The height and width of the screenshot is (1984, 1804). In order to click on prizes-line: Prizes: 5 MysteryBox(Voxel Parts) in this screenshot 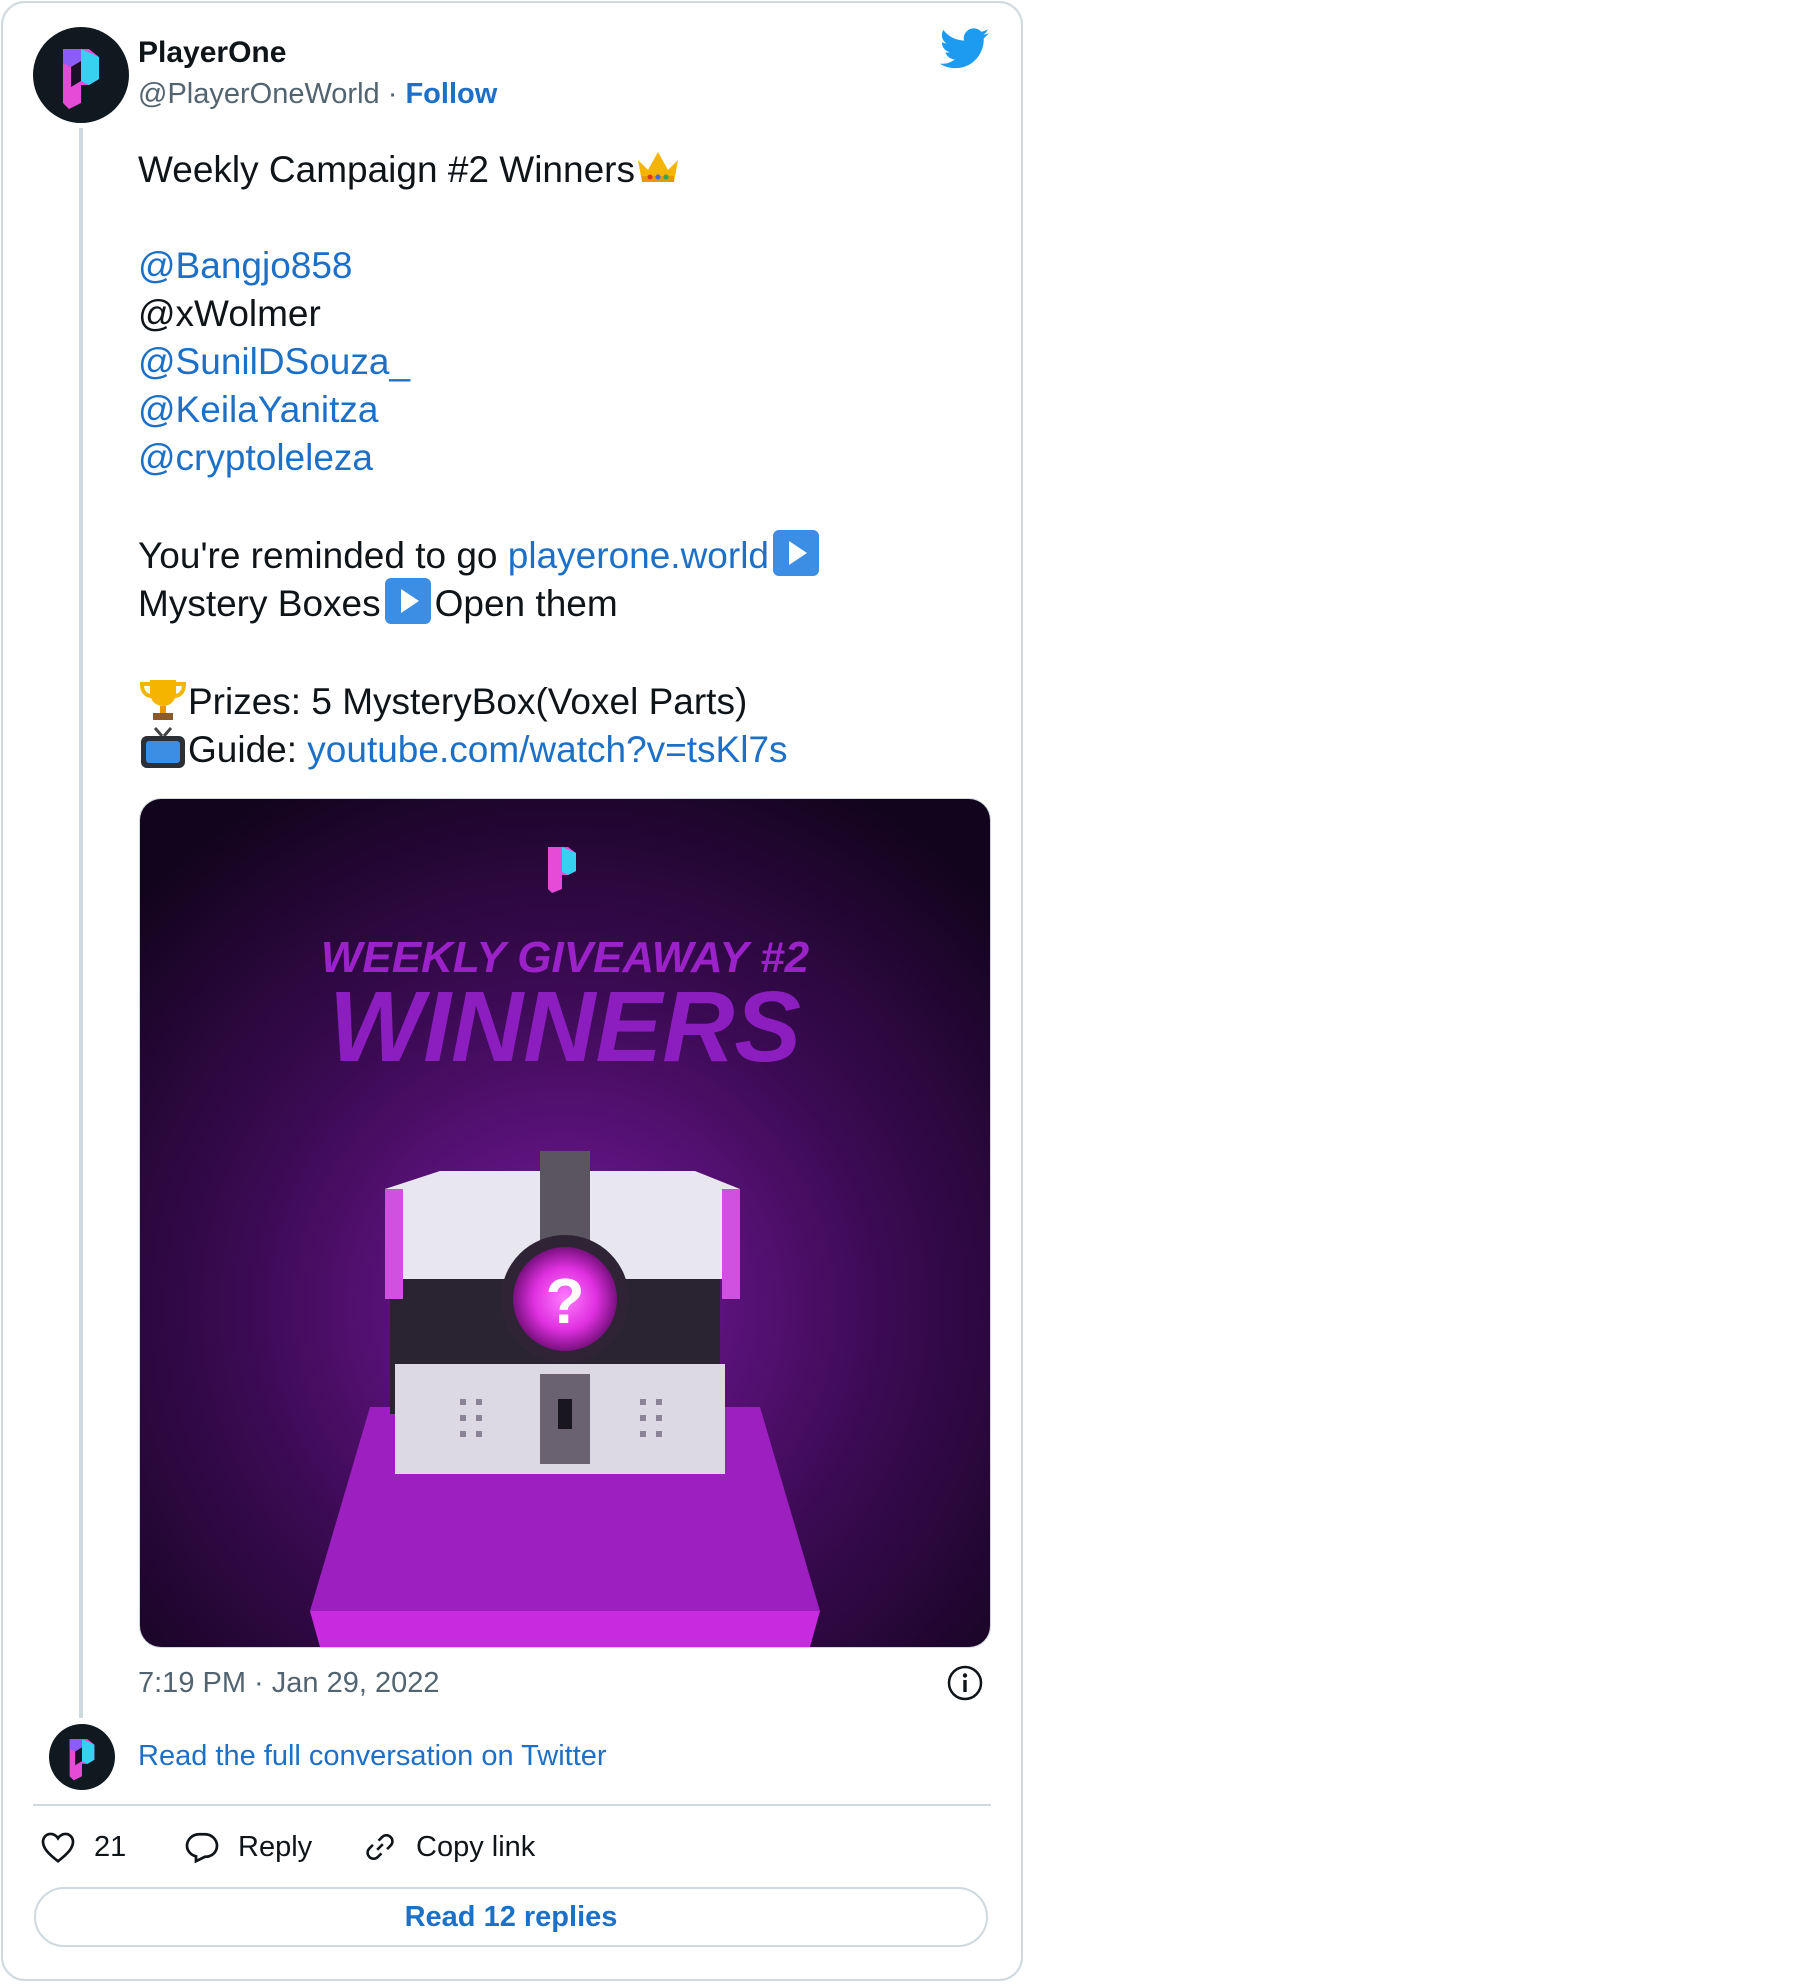, I will do `click(442, 701)`.